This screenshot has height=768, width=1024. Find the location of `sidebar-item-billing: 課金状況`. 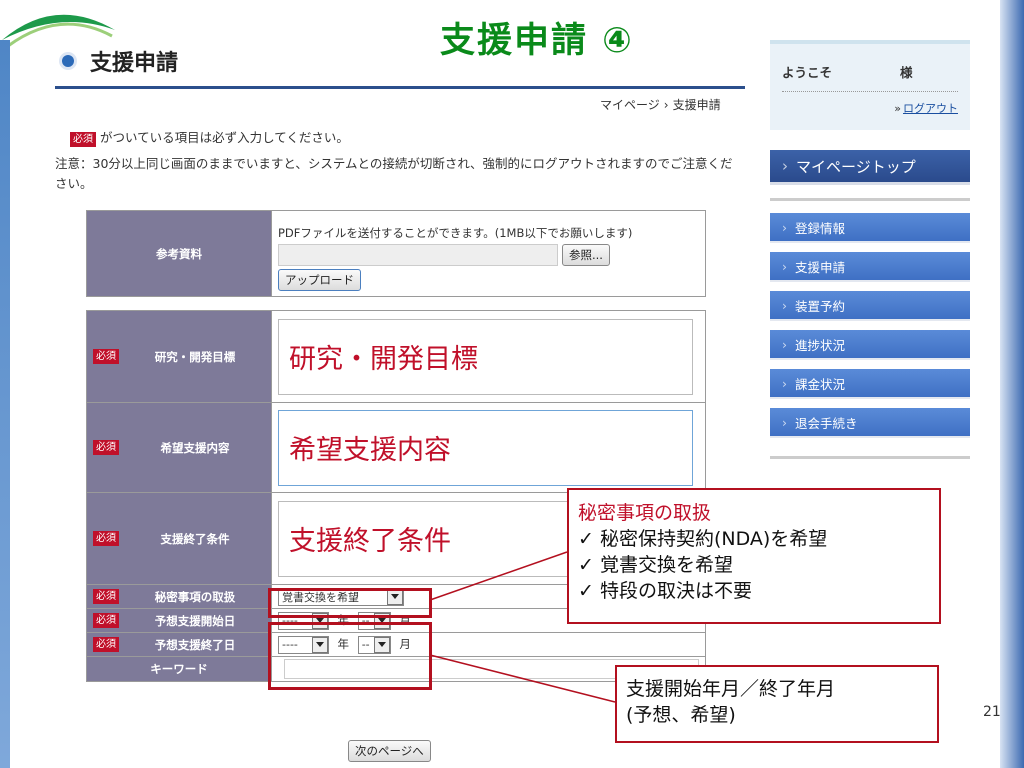

sidebar-item-billing: 課金状況 is located at coordinates (870, 384).